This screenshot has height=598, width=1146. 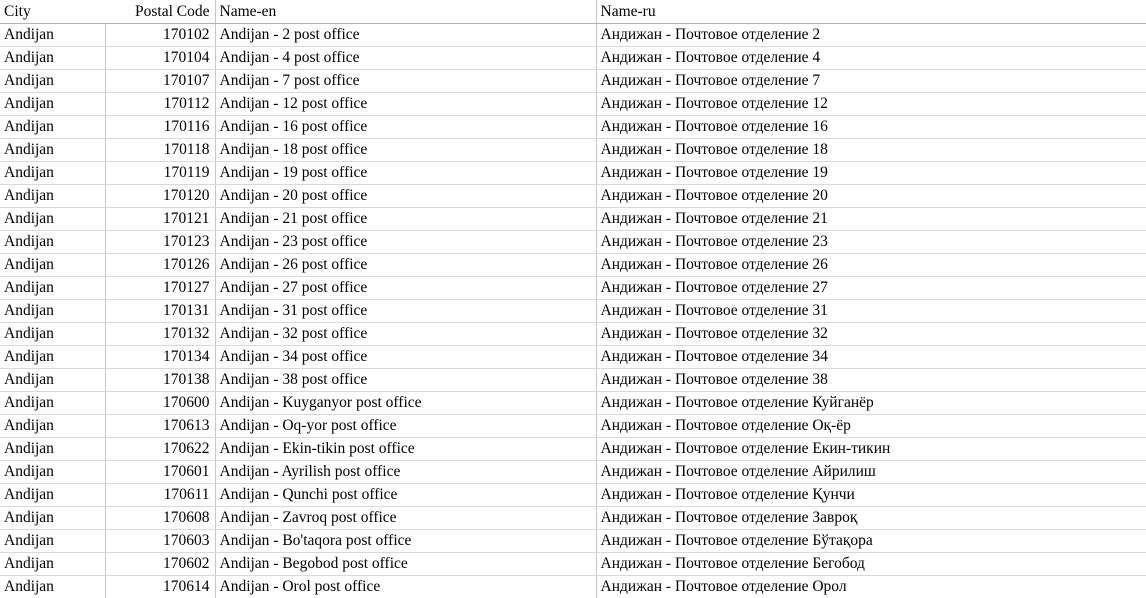 What do you see at coordinates (871, 173) in the screenshot?
I see `cell-name-ru: Андижан - Почтовое отделение 19` at bounding box center [871, 173].